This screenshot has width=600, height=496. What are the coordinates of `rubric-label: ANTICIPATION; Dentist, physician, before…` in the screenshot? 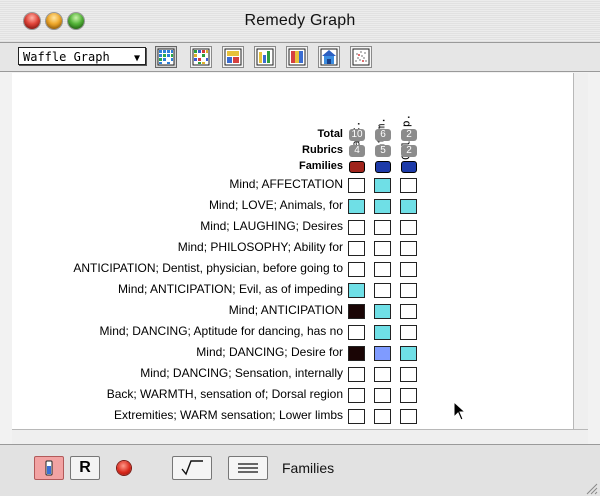 It's located at (208, 268).